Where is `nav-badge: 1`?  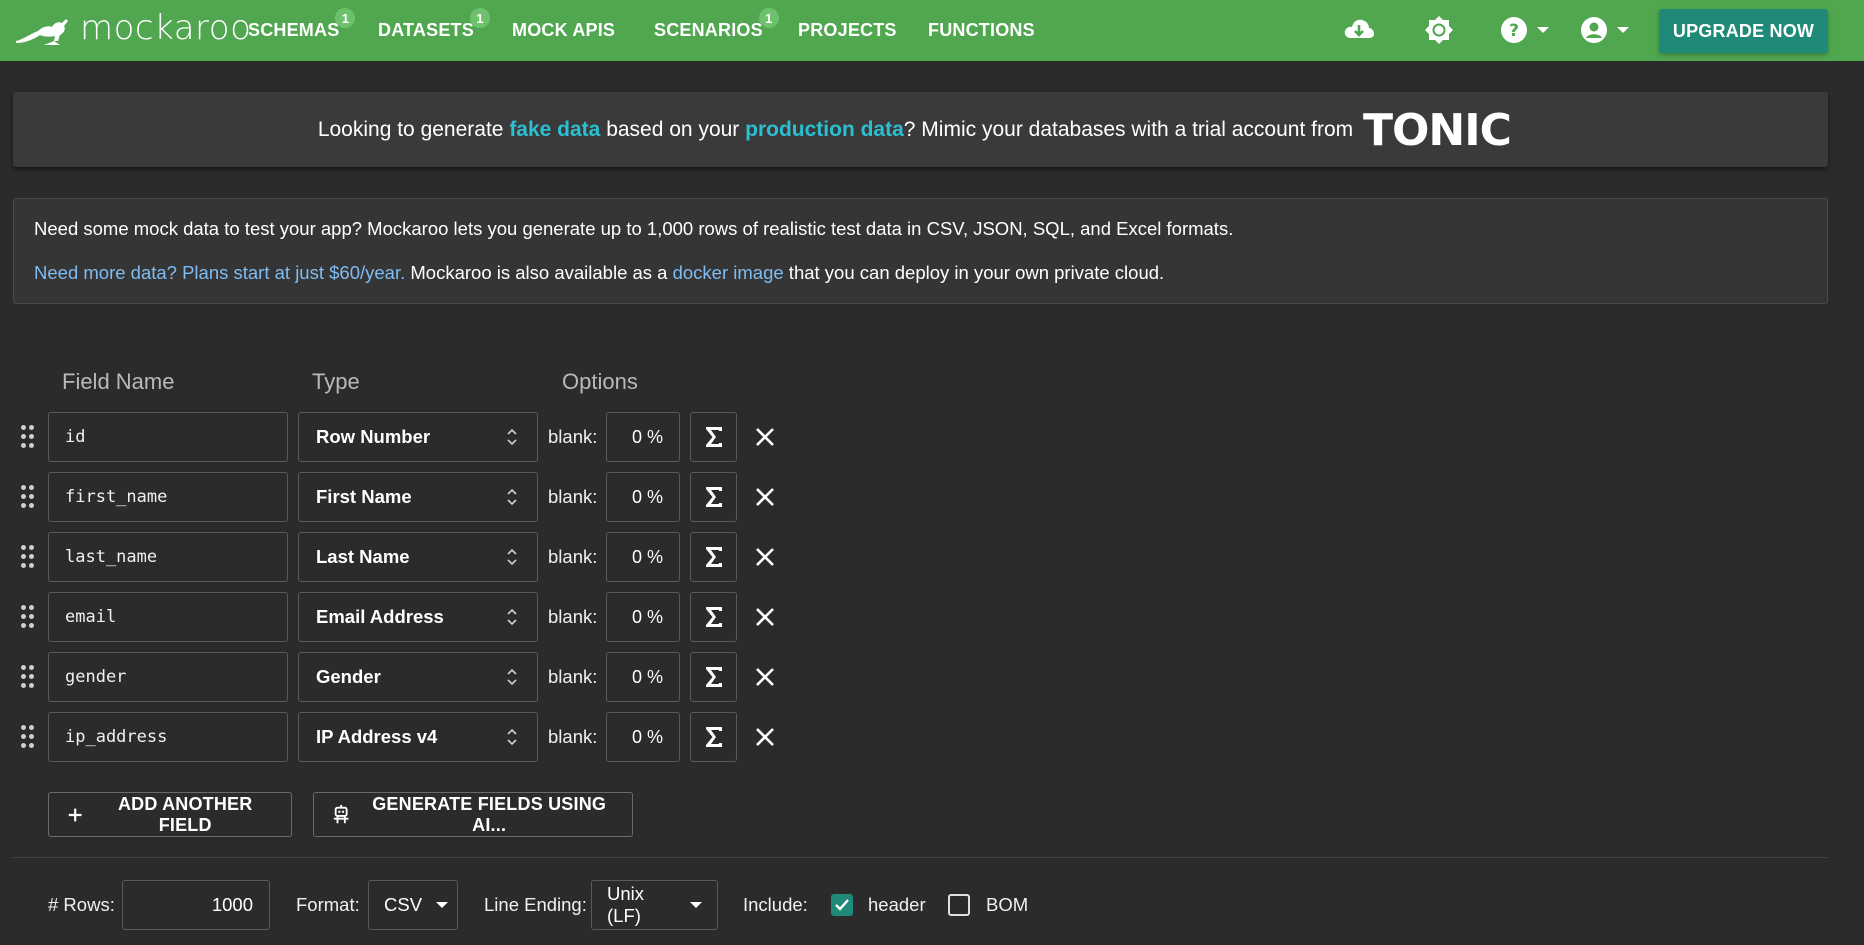
nav-badge: 1 is located at coordinates (768, 18).